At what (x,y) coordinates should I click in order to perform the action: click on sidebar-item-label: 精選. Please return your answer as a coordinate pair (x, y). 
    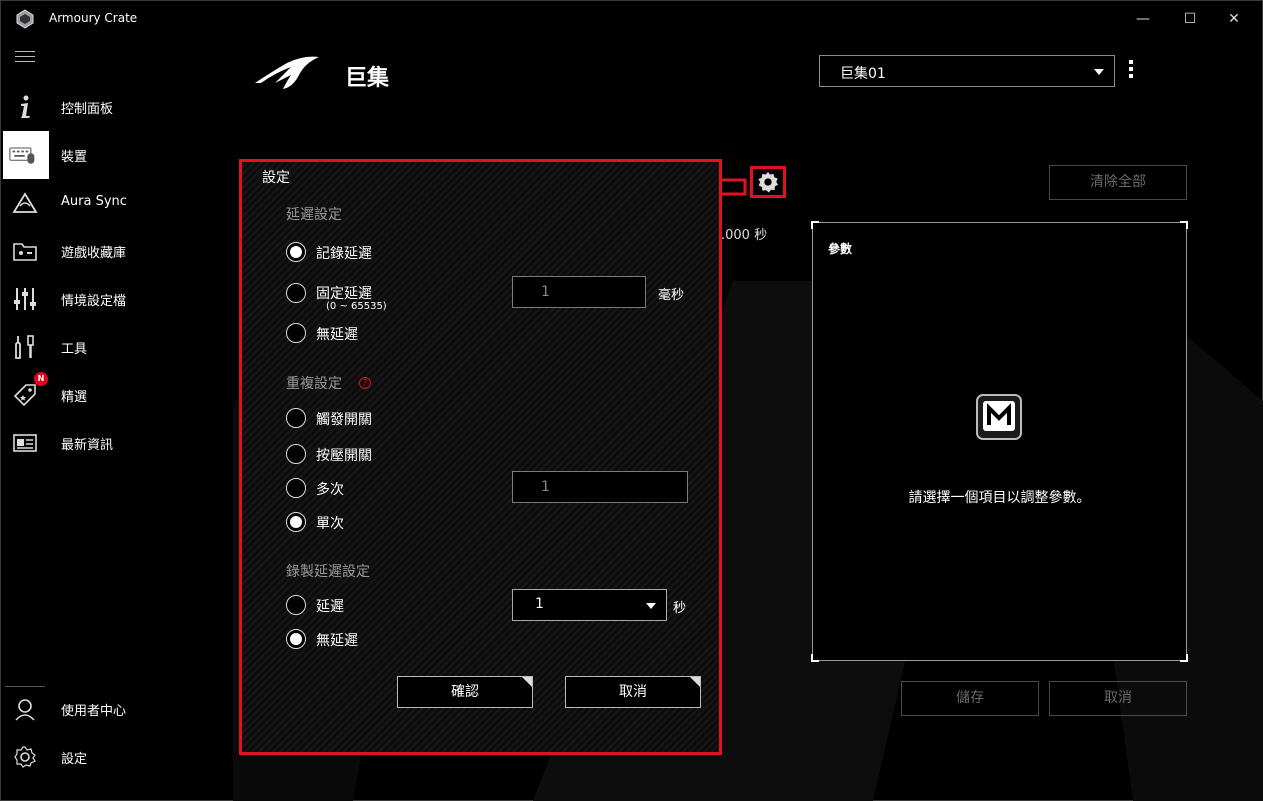
    Looking at the image, I should click on (74, 397).